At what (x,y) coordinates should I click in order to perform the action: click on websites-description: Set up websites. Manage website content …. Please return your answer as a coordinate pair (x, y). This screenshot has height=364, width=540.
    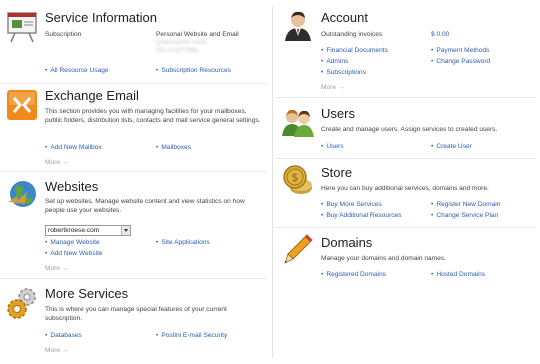
    Looking at the image, I should click on (145, 206).